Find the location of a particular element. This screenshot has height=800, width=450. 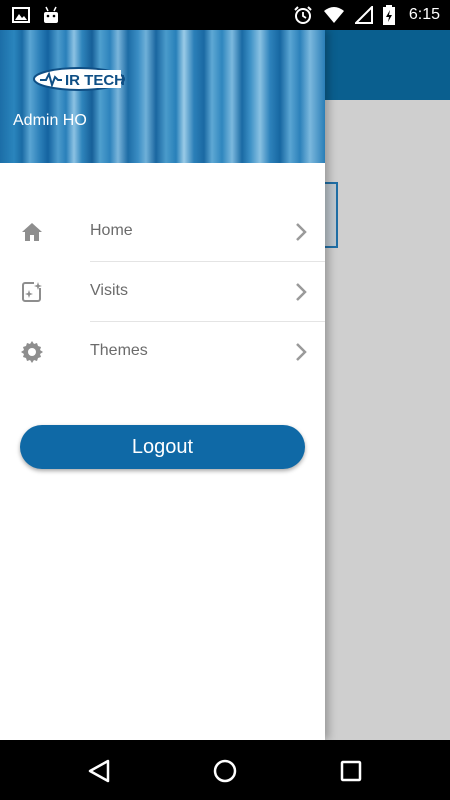

alarm-icon is located at coordinates (303, 15).